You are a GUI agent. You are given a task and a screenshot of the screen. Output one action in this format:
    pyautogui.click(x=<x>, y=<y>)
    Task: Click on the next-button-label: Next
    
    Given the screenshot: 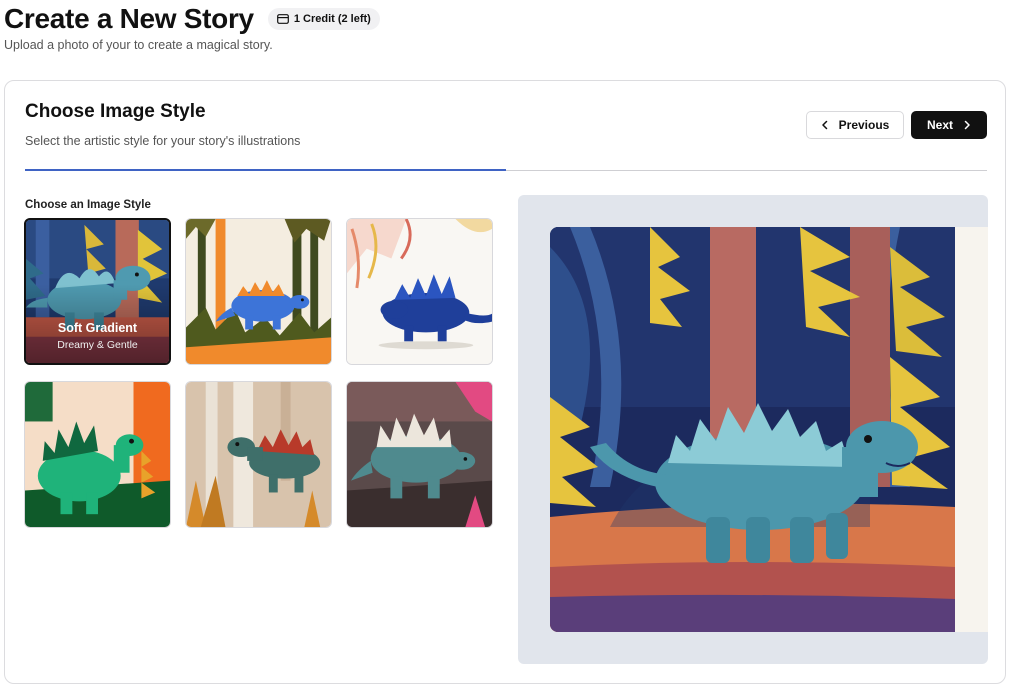 What is the action you would take?
    pyautogui.click(x=939, y=125)
    